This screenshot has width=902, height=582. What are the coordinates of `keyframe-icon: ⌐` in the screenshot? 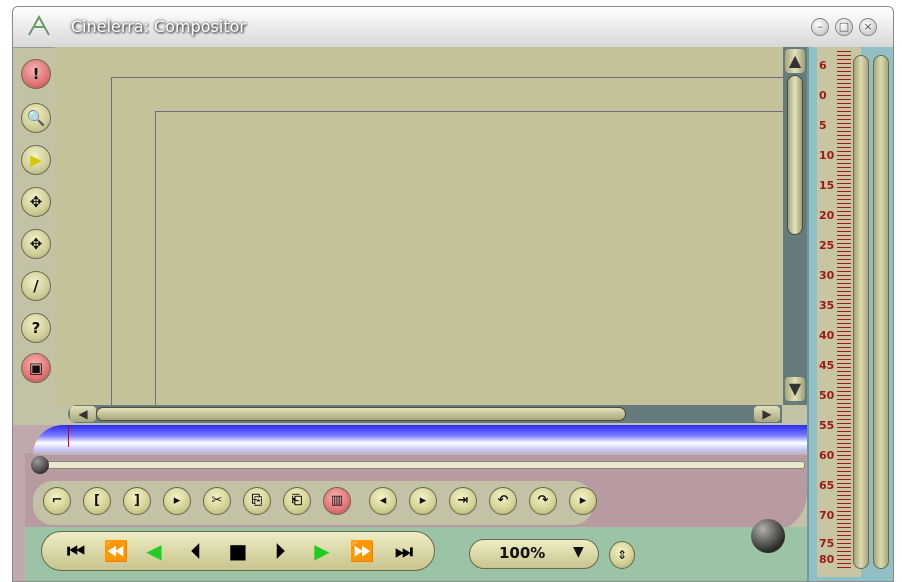 It's located at (57, 501).